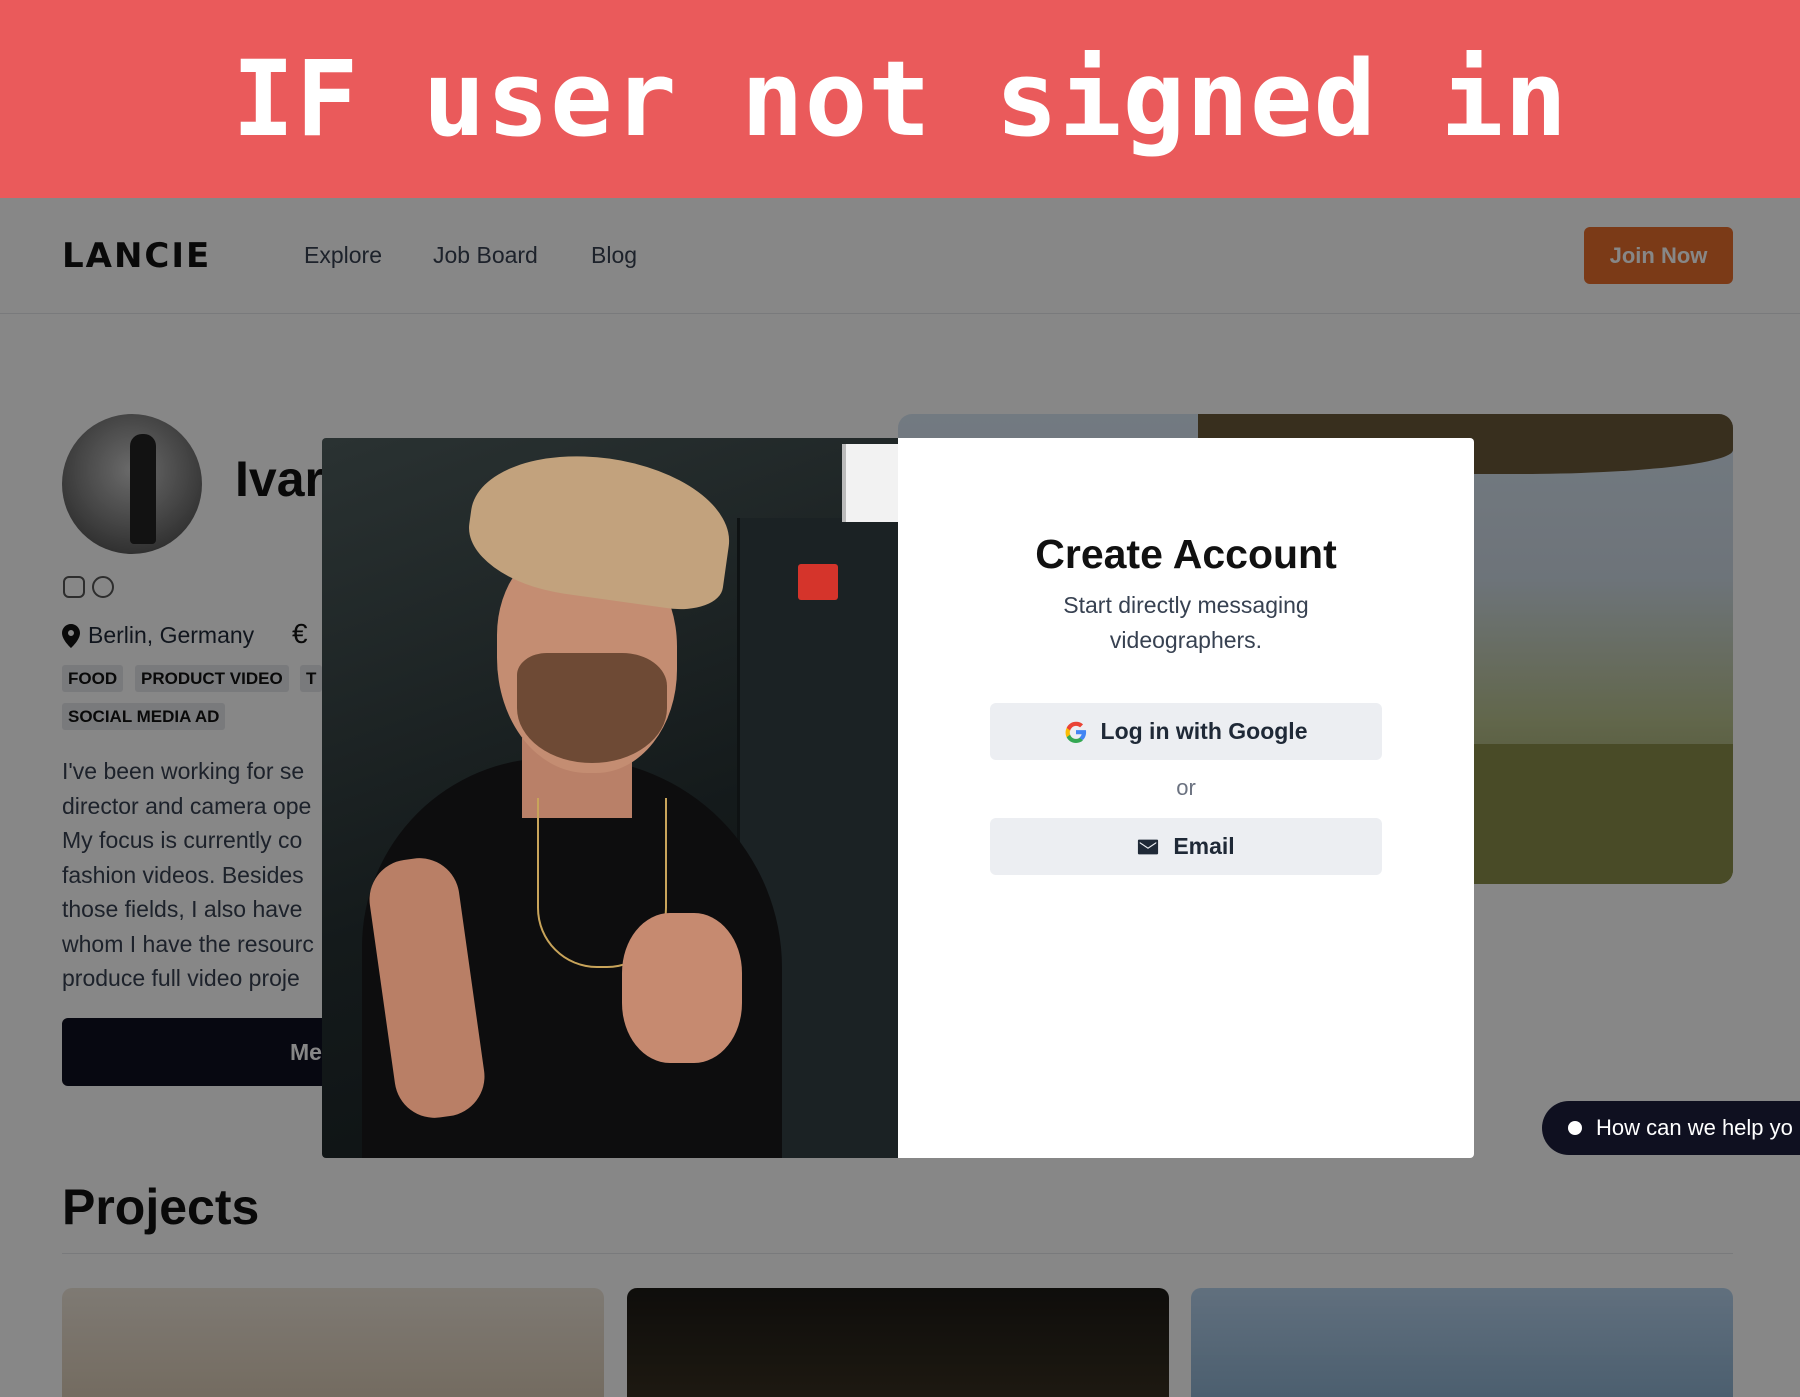  What do you see at coordinates (1204, 731) in the screenshot?
I see `google-login-label: Log in with Google` at bounding box center [1204, 731].